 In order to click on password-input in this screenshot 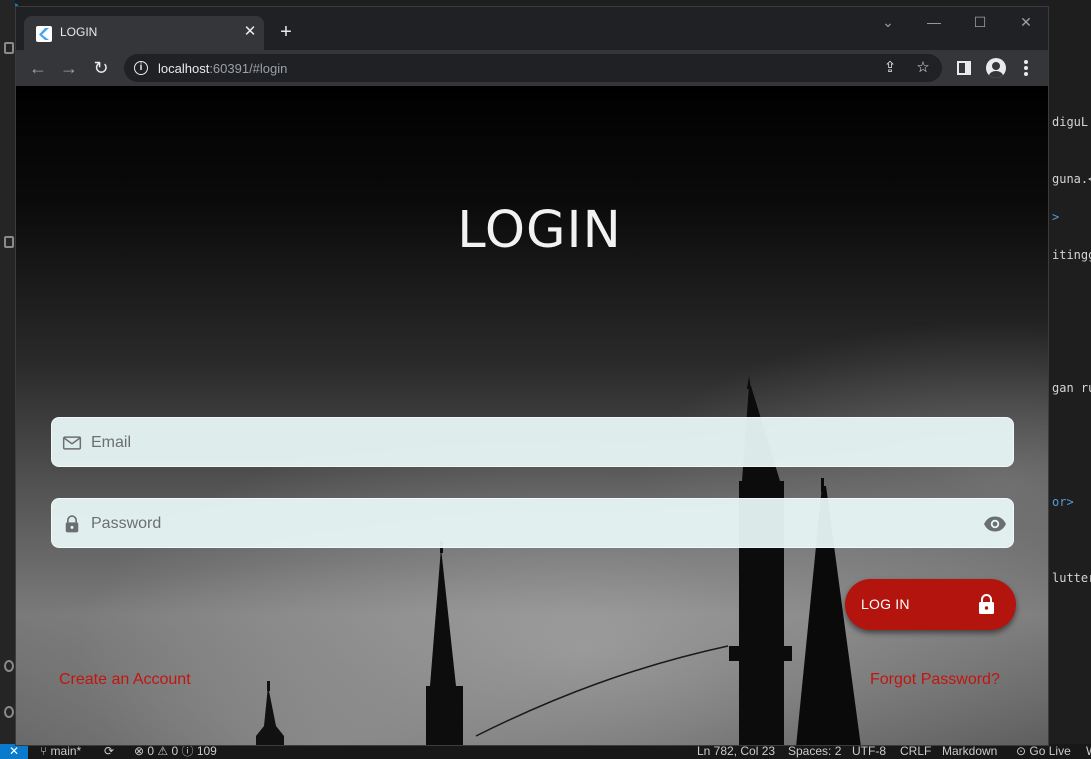, I will do `click(531, 524)`.